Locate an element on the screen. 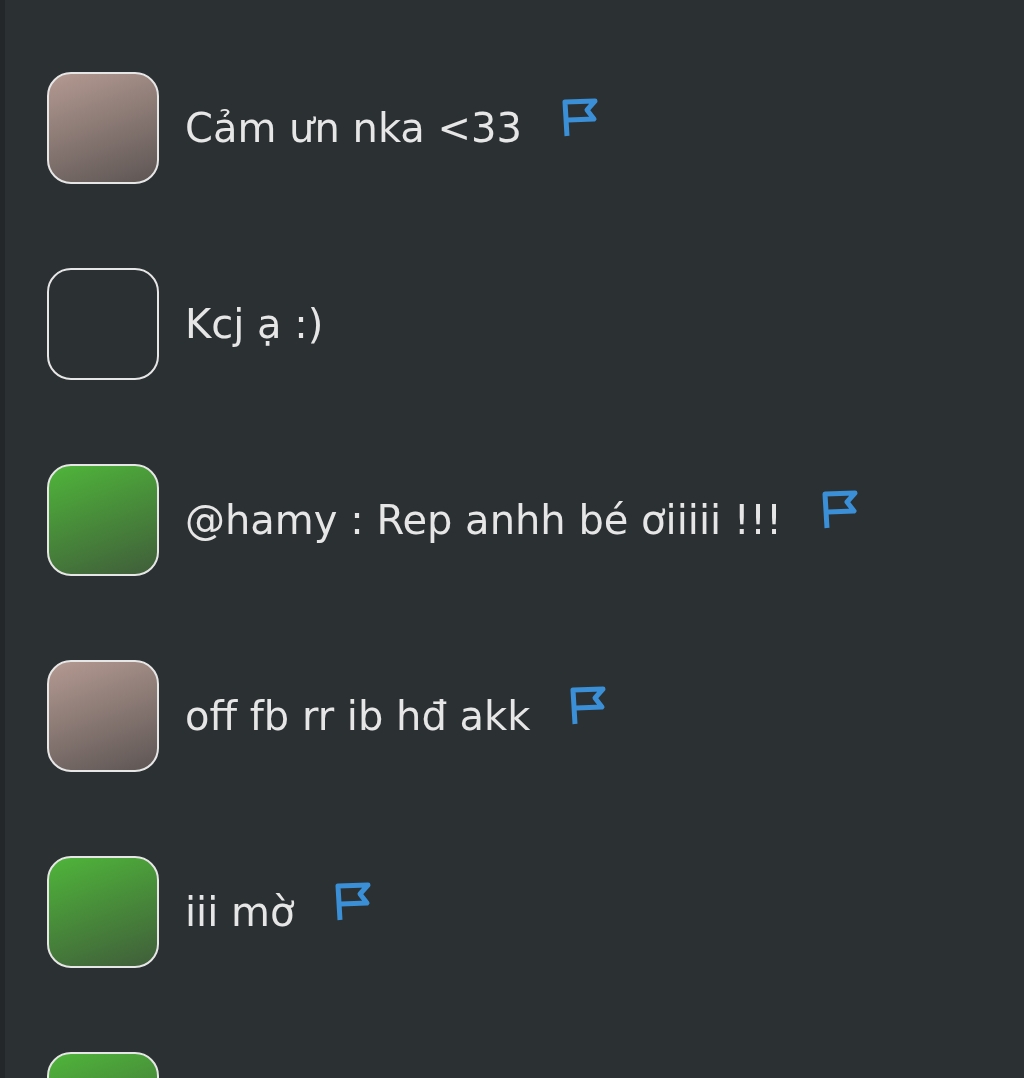 Image resolution: width=1024 pixels, height=1078 pixels. comment-text: iii mờ is located at coordinates (240, 912).